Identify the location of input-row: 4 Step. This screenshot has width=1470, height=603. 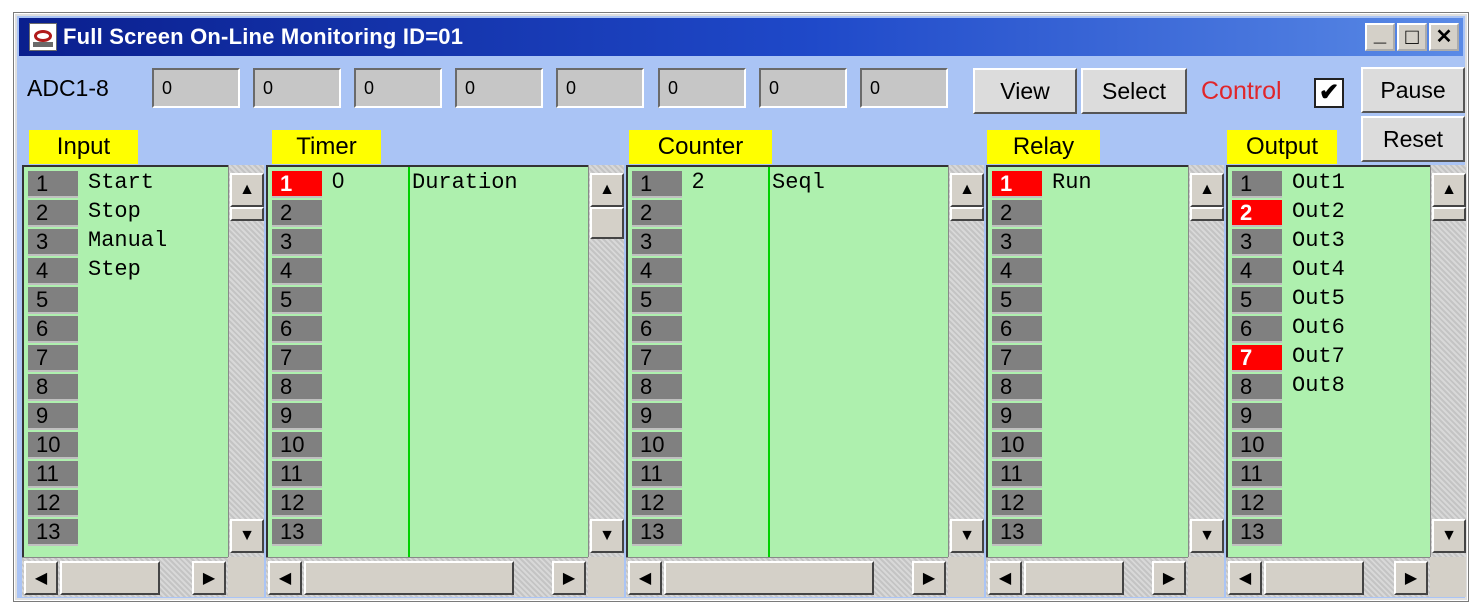
(127, 272).